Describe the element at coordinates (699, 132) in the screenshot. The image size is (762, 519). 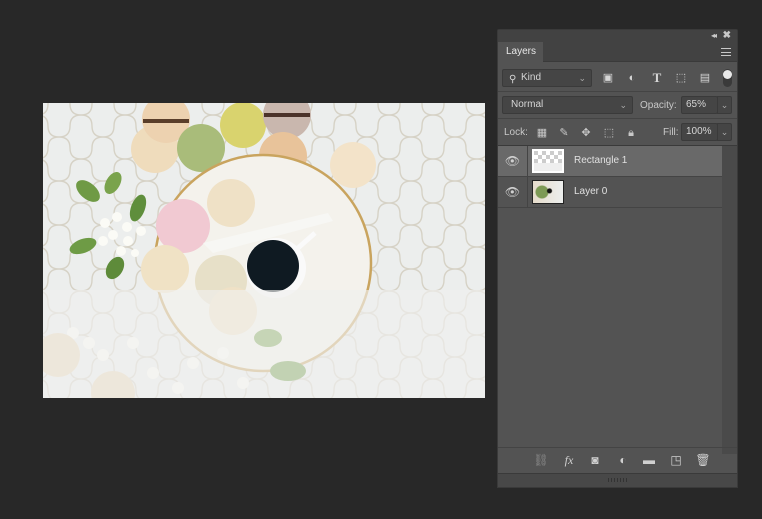
I see `fill-input: 100%` at that location.